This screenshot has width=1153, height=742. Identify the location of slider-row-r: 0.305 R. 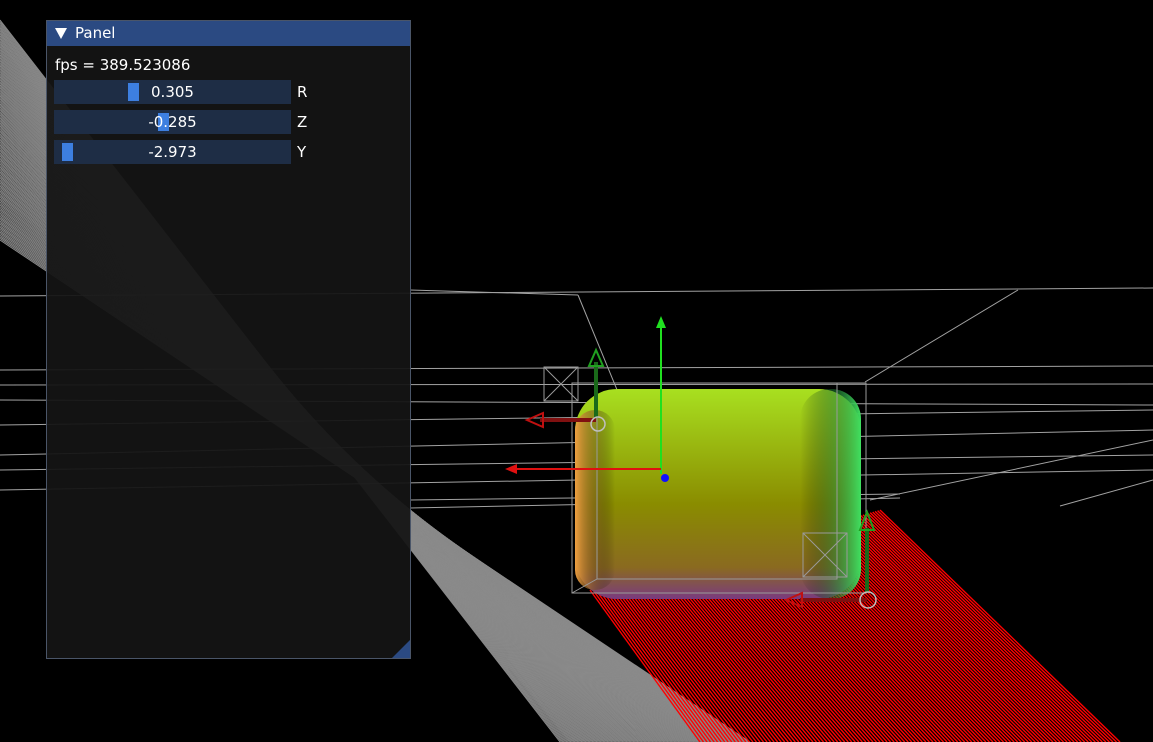
(219, 92).